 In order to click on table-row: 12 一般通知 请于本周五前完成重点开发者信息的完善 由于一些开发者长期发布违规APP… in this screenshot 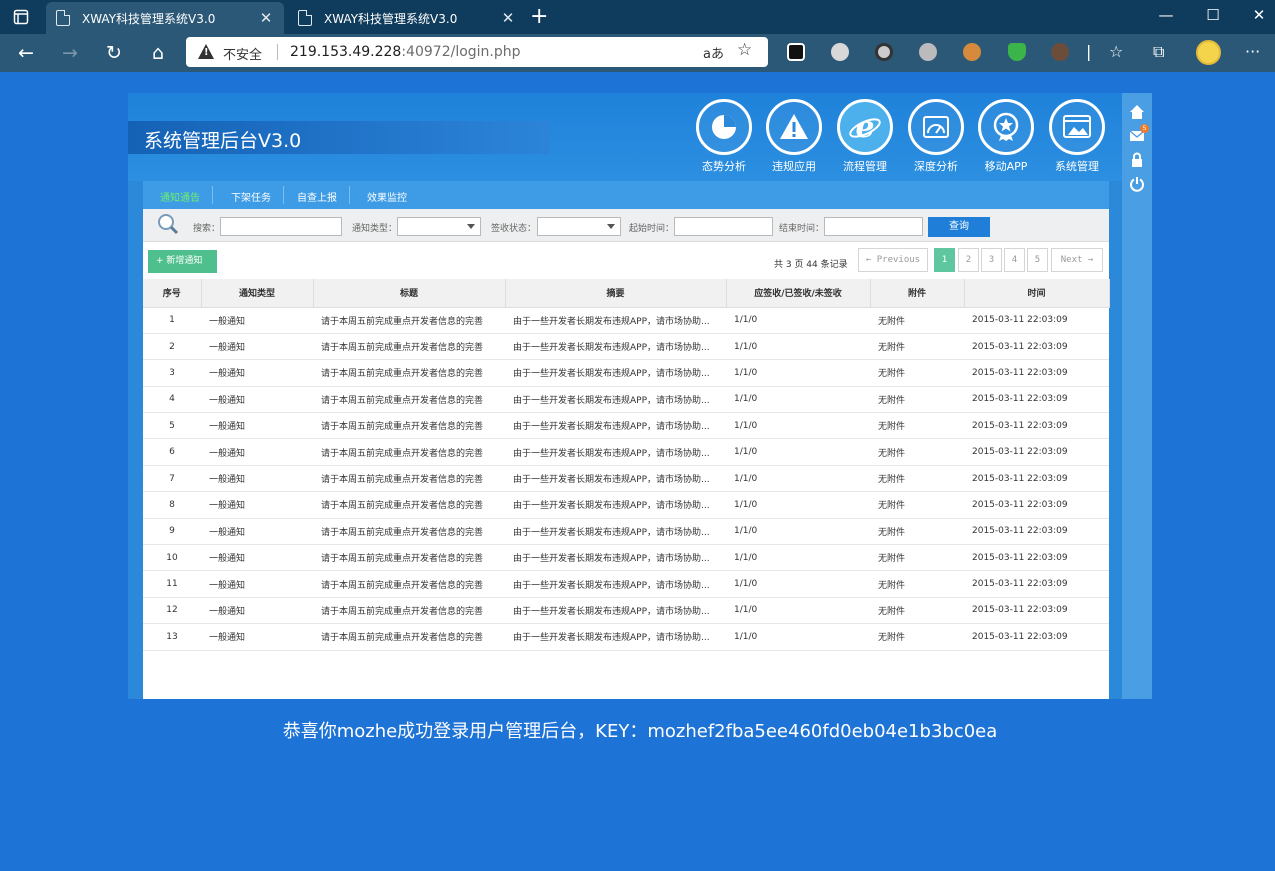, I will do `click(626, 611)`.